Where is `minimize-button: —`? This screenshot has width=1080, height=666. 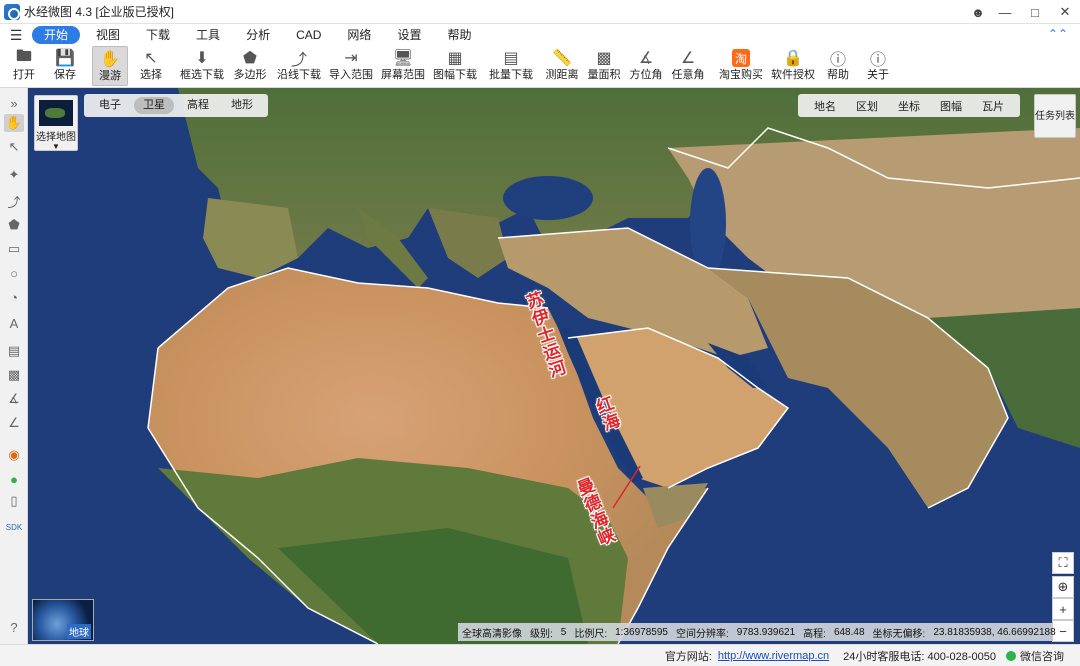
minimize-button: — is located at coordinates (1005, 12).